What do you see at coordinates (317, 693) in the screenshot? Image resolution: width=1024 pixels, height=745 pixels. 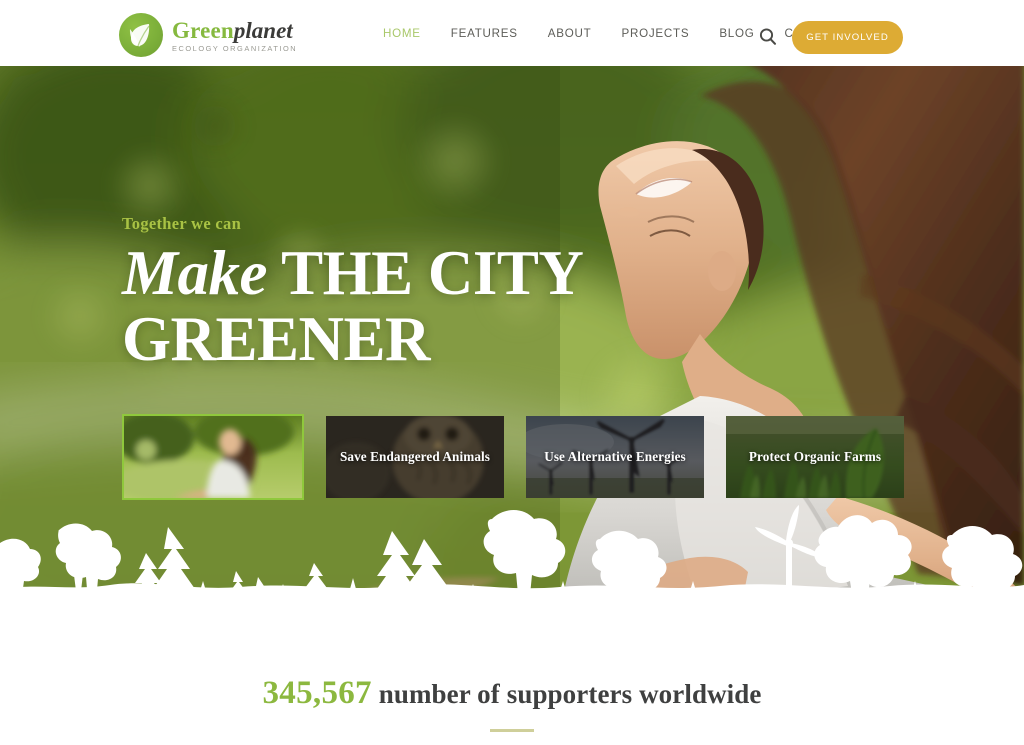 I see `supporters-count: 345,567` at bounding box center [317, 693].